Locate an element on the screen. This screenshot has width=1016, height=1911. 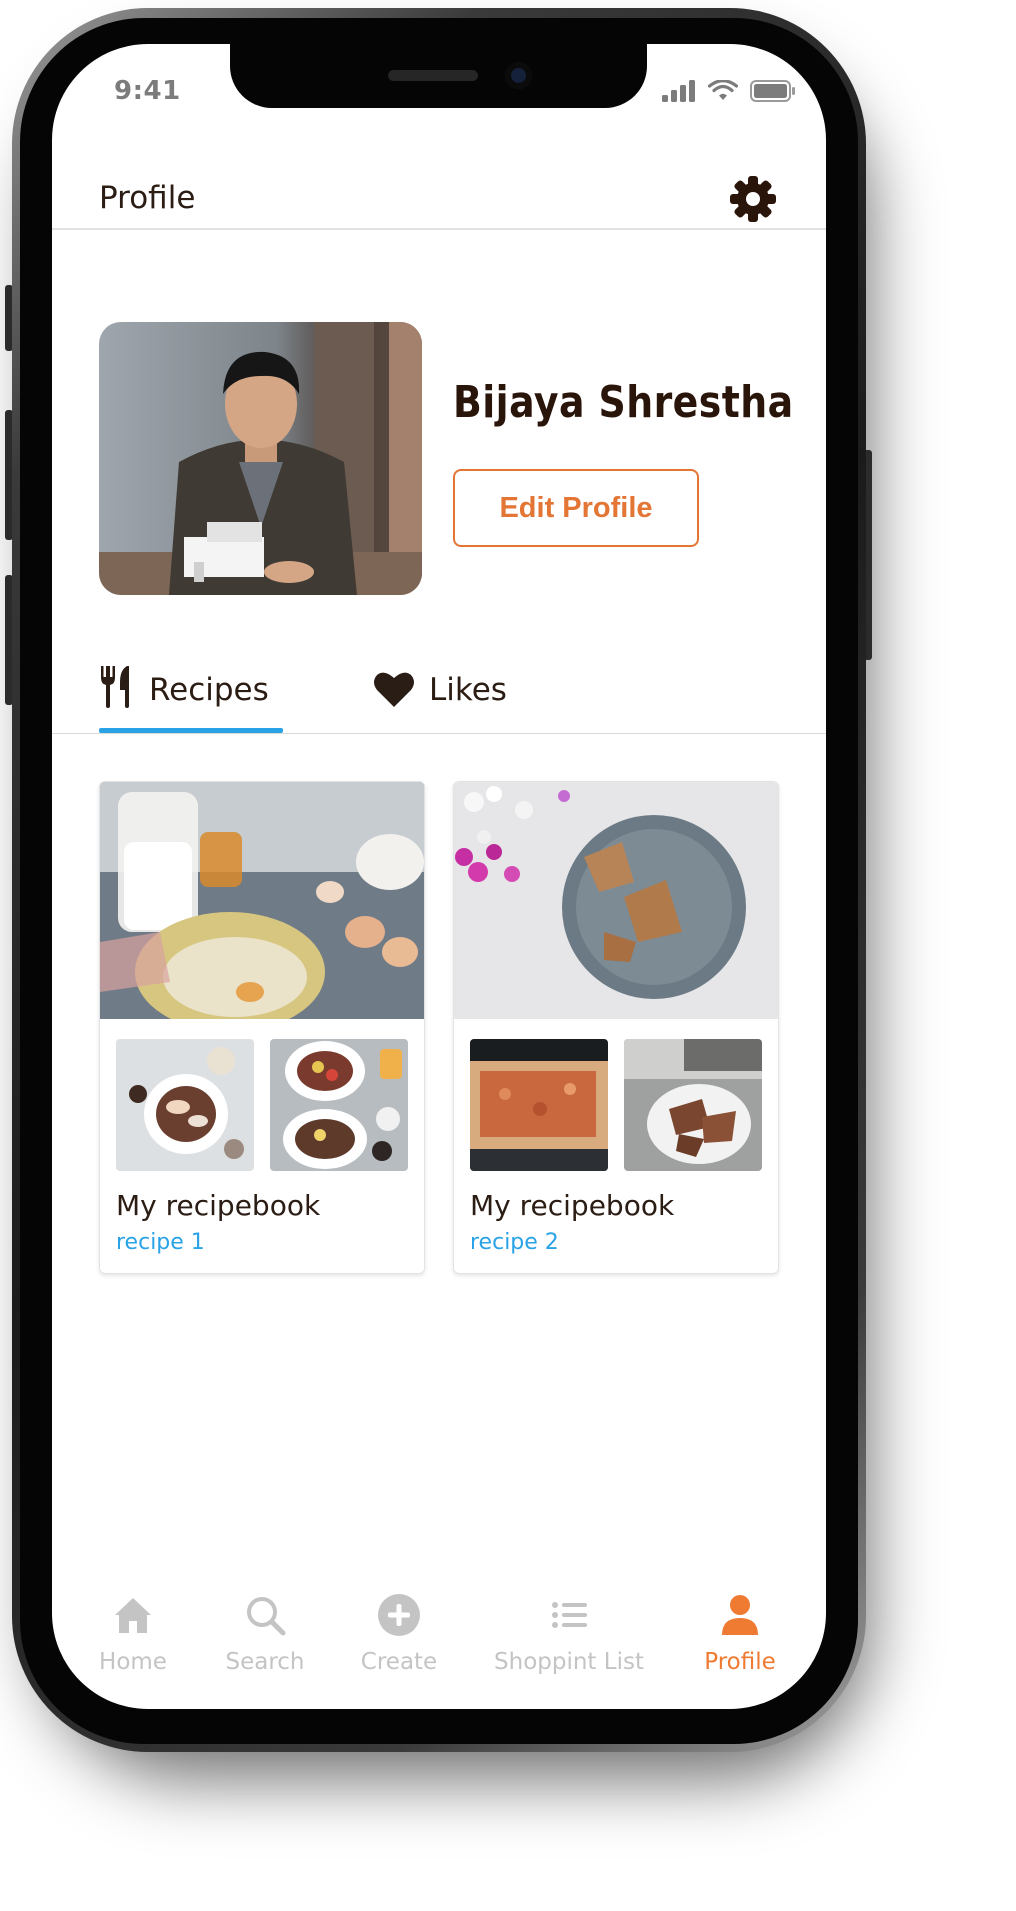
card-subtitle: recipe 1 is located at coordinates (160, 1242).